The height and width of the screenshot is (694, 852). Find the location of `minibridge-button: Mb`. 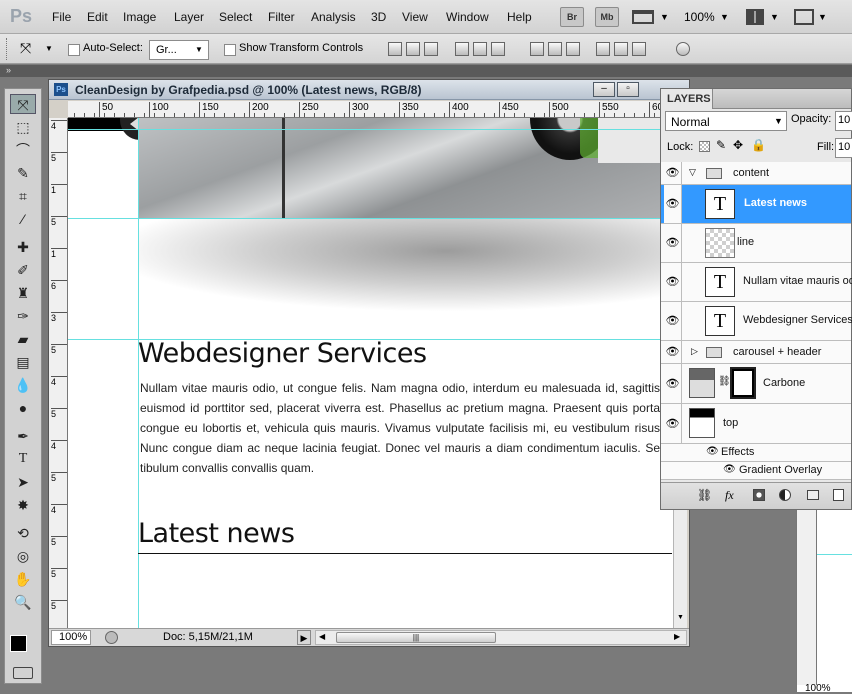

minibridge-button: Mb is located at coordinates (607, 17).